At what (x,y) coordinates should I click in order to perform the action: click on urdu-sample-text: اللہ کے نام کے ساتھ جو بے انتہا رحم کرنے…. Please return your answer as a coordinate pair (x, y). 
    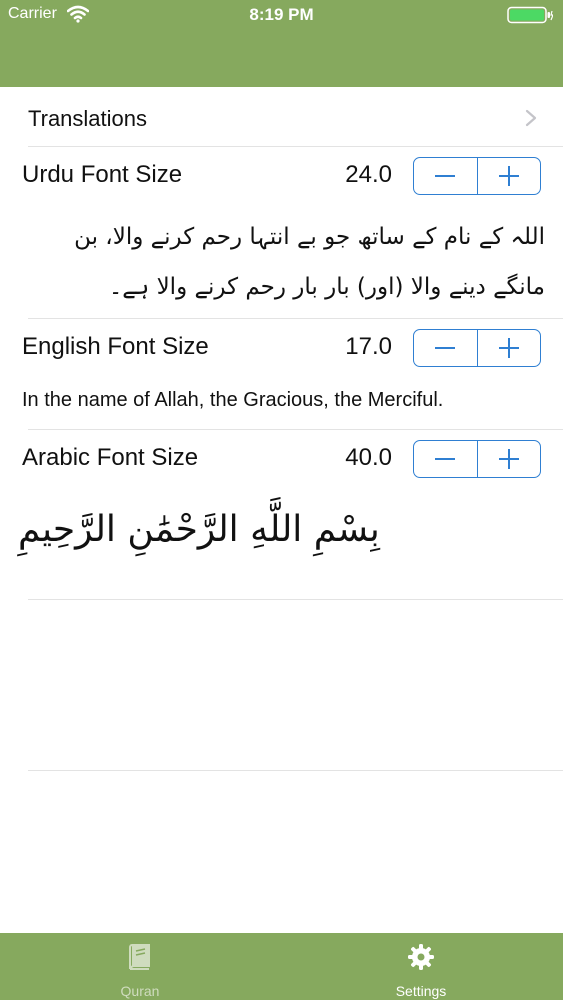
    Looking at the image, I should click on (309, 262).